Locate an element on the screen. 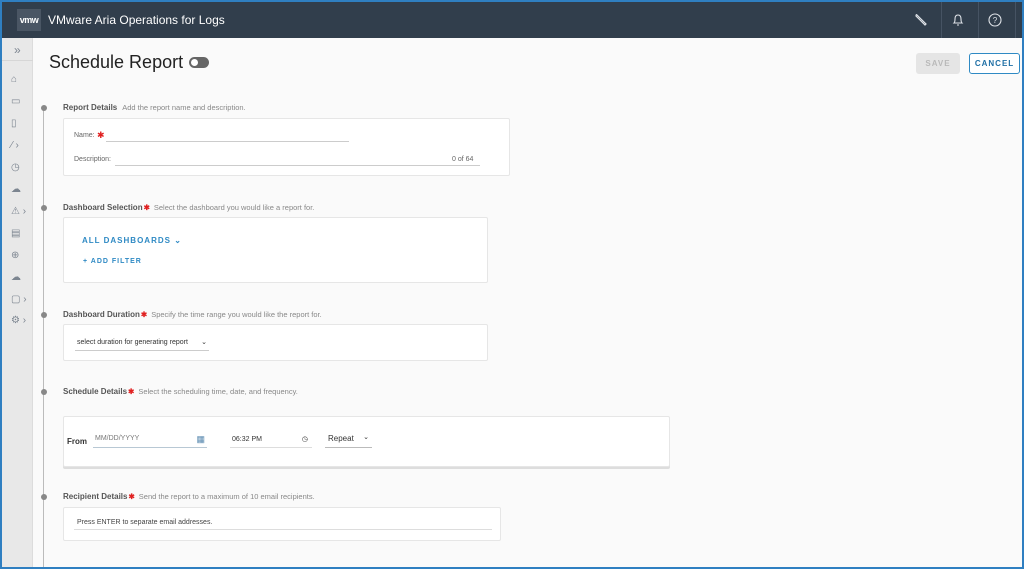 This screenshot has width=1024, height=569. app-title: VMware Aria Operations for Logs is located at coordinates (136, 20).